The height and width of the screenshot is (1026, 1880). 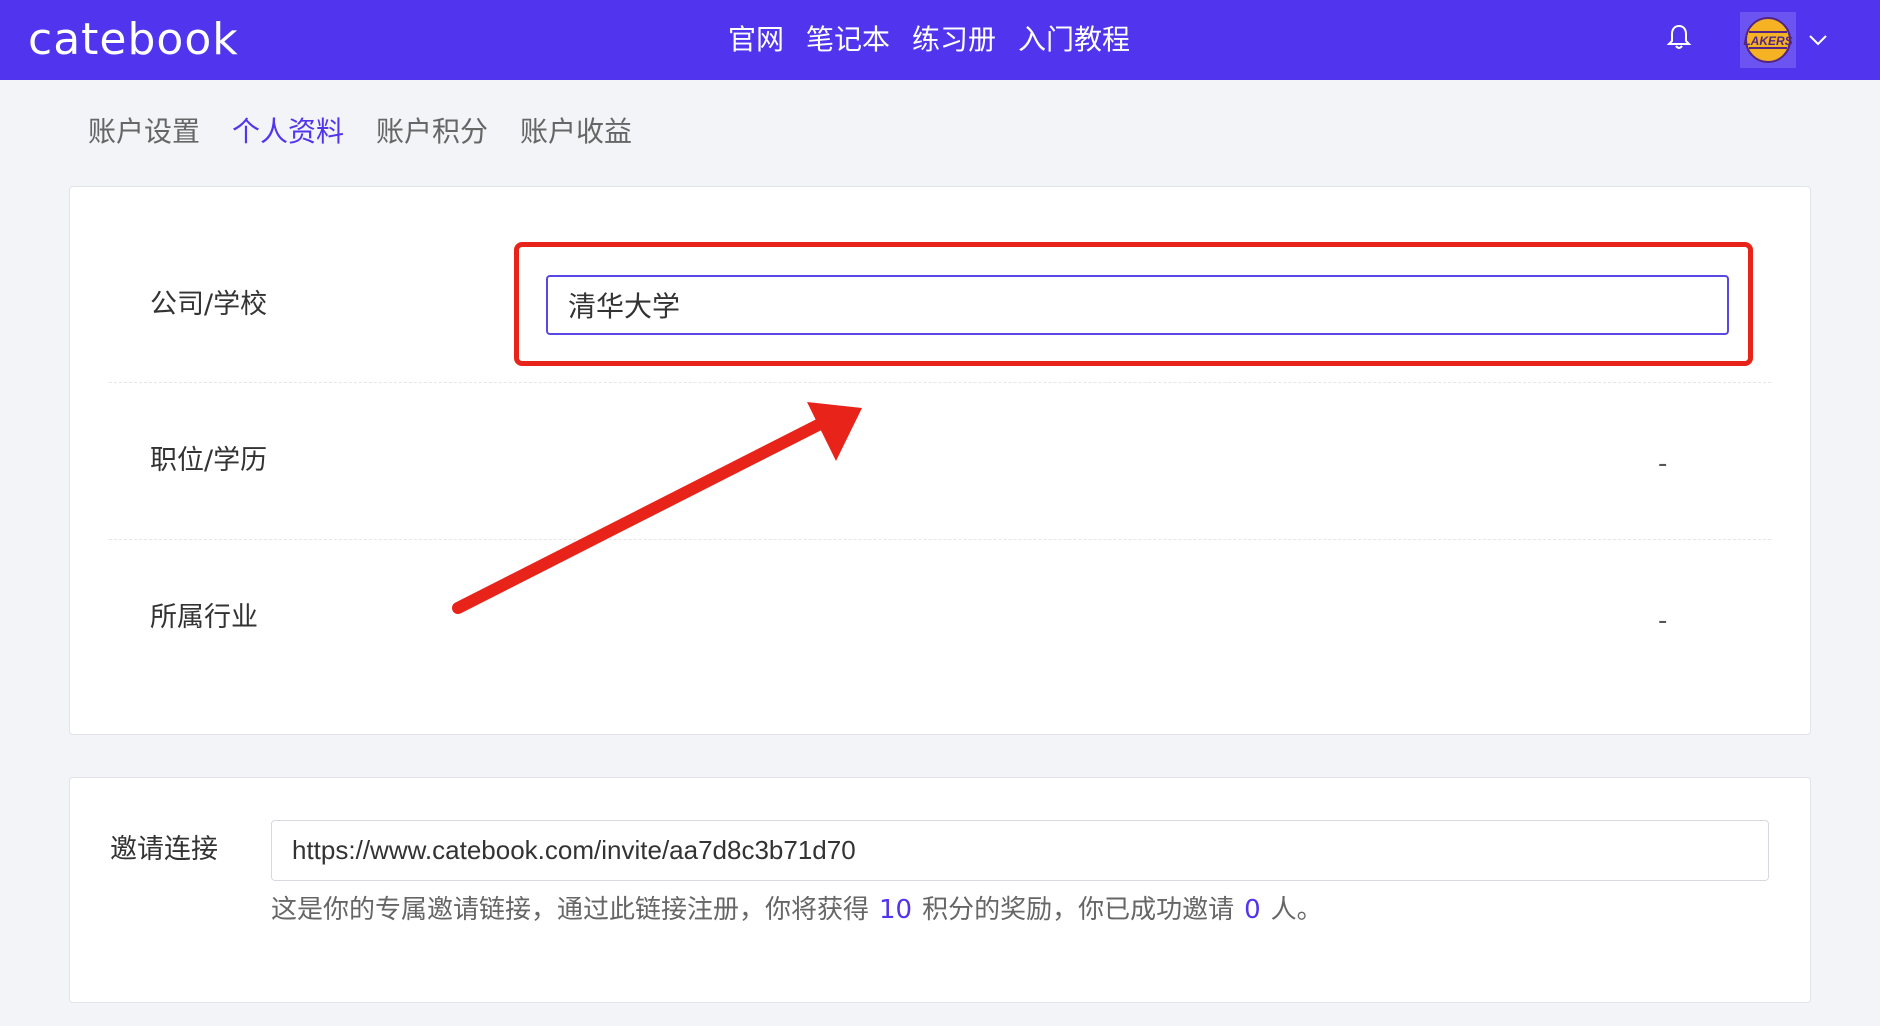 I want to click on lakers-avatar-icon: LAKERS, so click(x=1768, y=40).